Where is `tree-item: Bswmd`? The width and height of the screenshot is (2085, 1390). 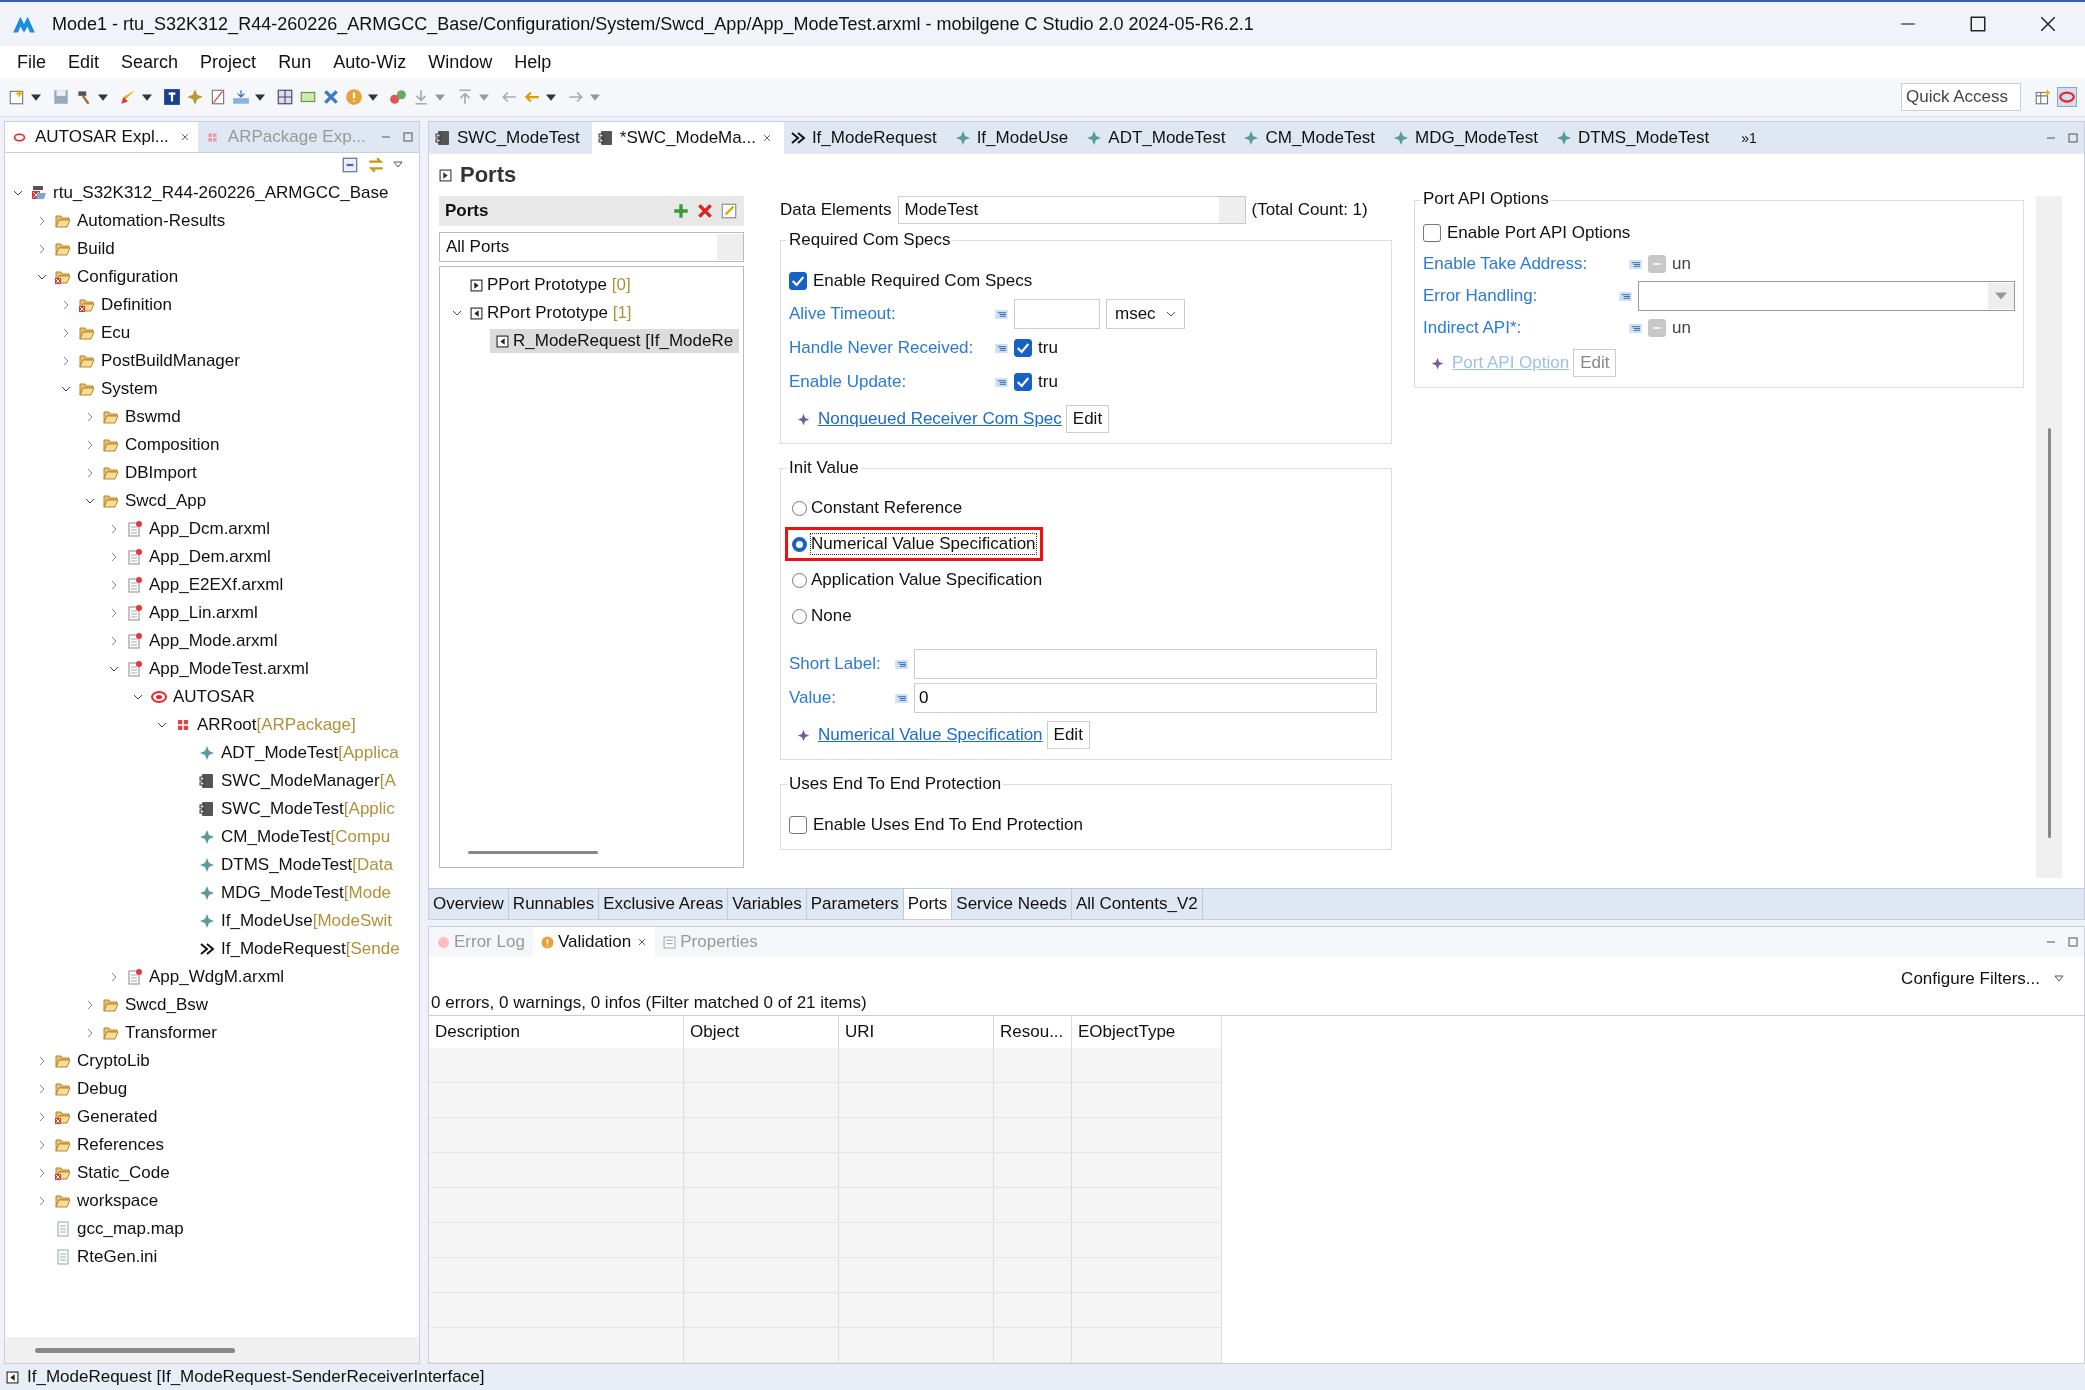
tree-item: Bswmd is located at coordinates (153, 417).